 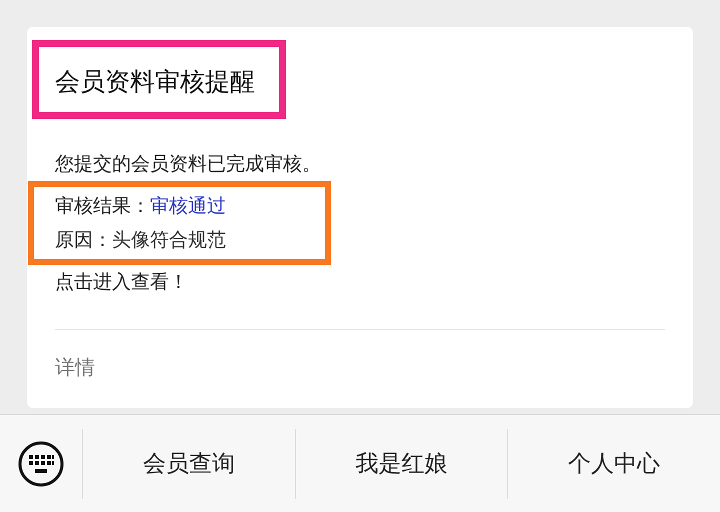 I want to click on menu-button: 会员查询, so click(x=188, y=463).